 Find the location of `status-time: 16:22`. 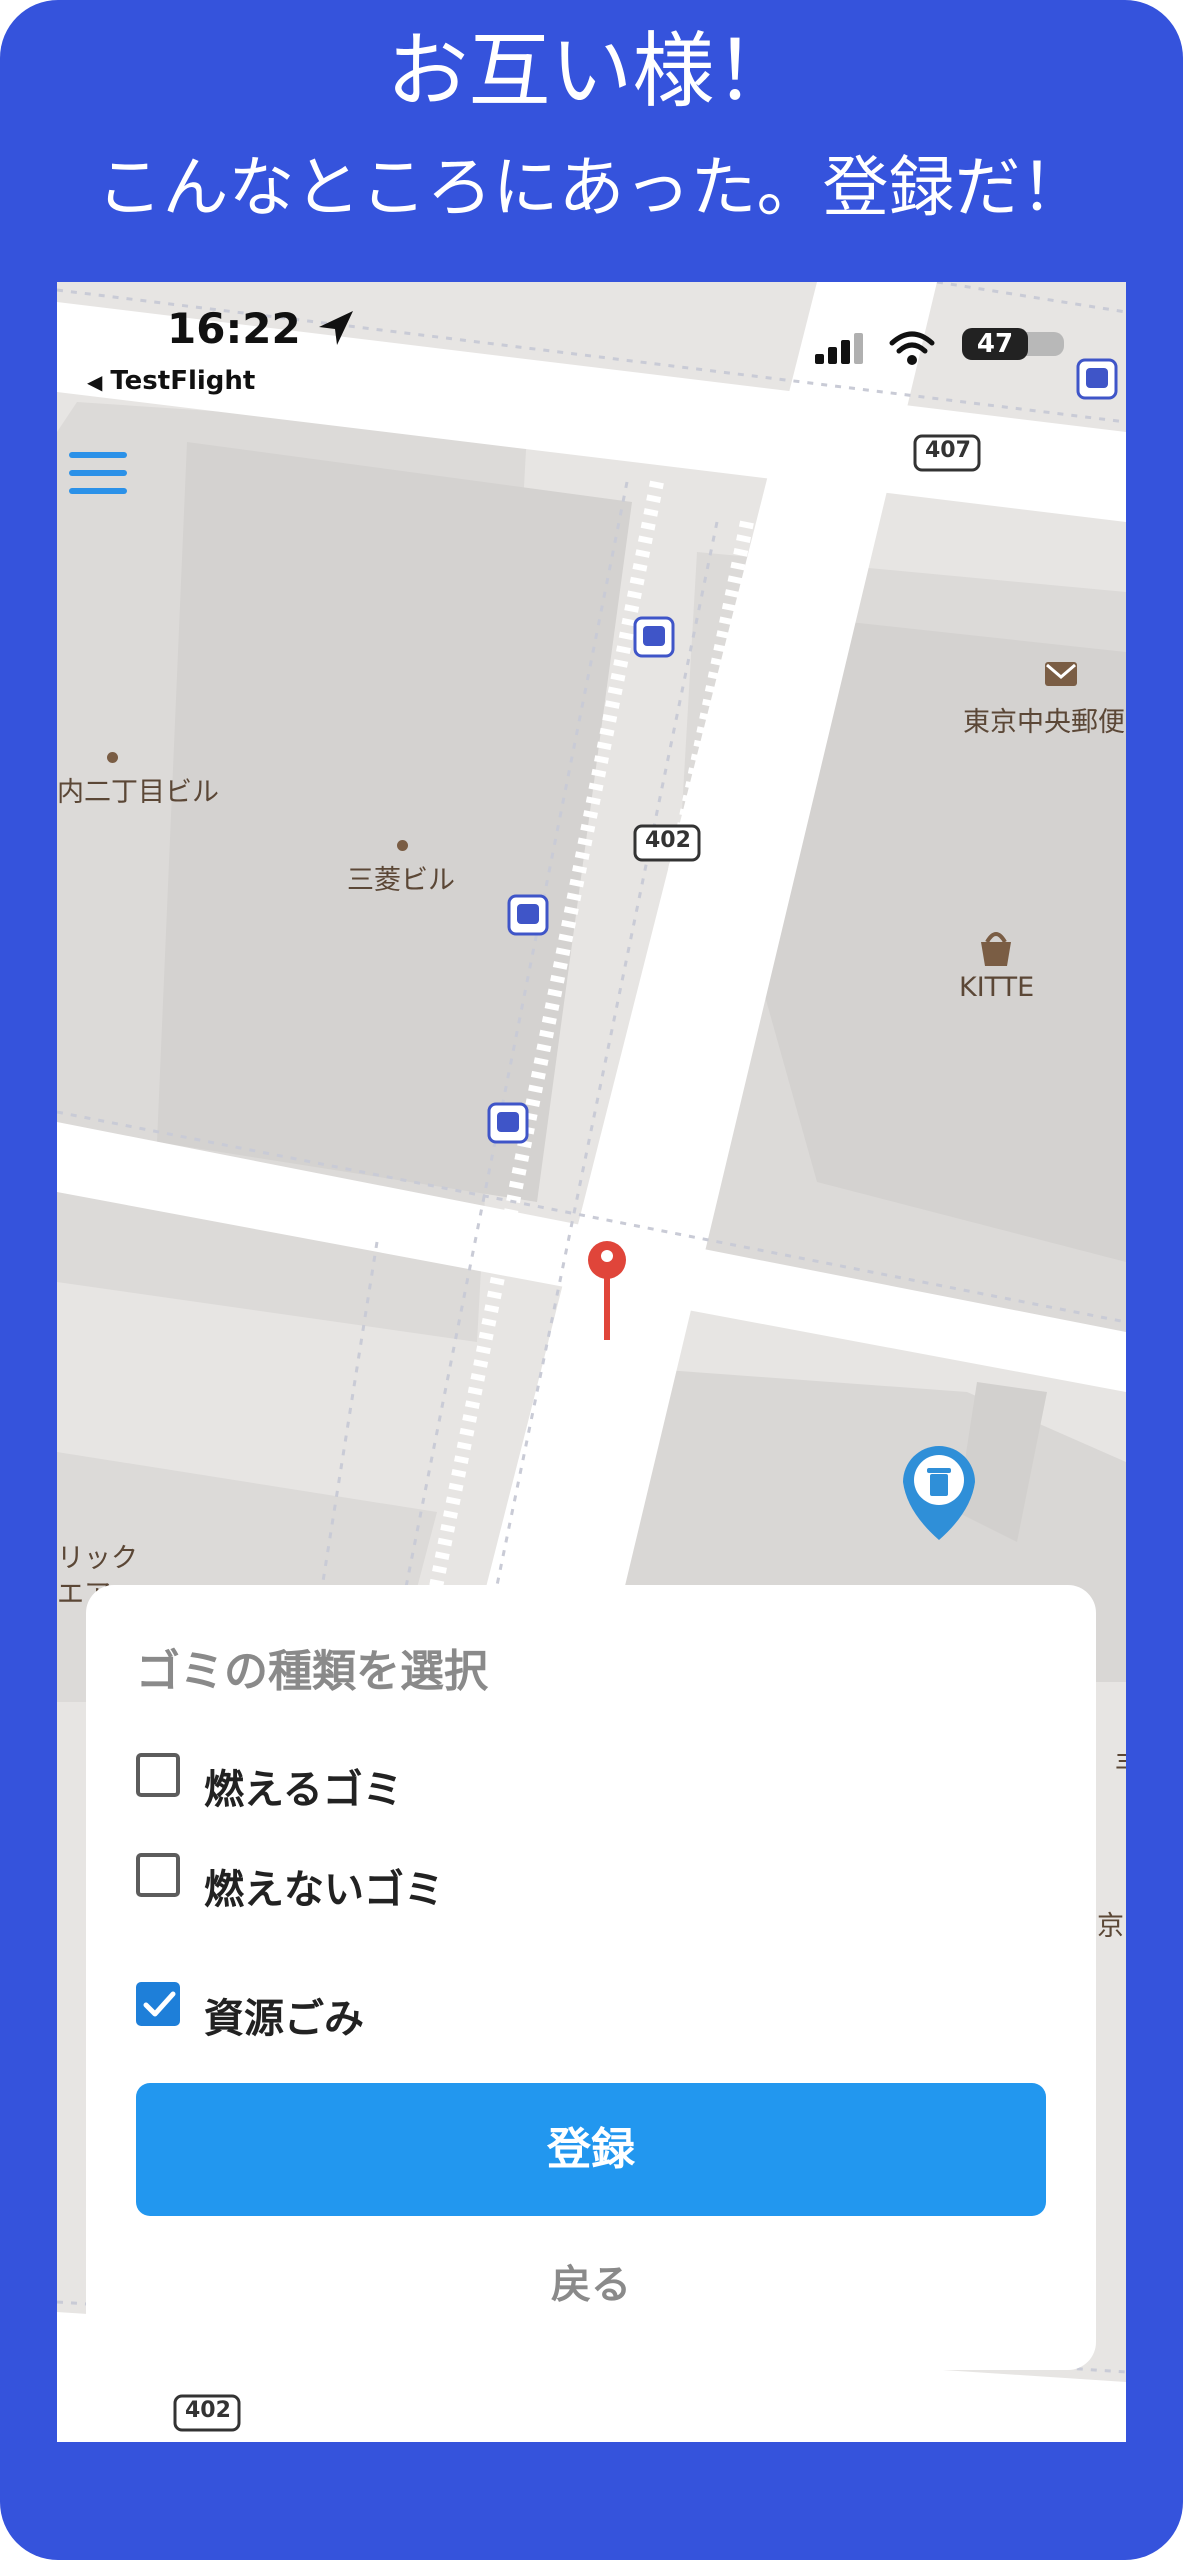

status-time: 16:22 is located at coordinates (261, 328).